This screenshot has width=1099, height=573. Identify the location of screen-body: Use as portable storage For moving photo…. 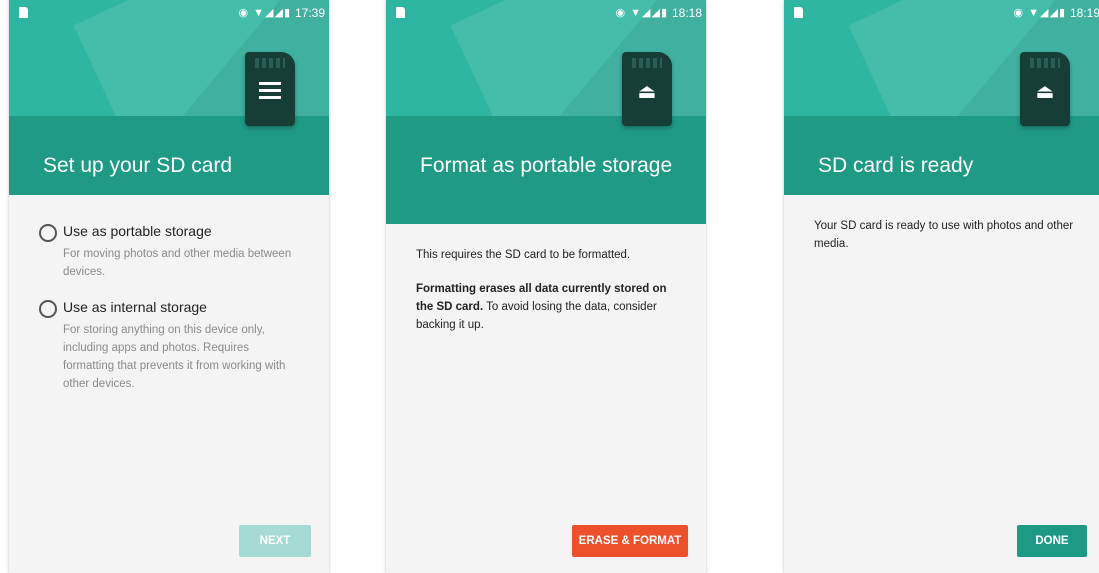
(169, 294).